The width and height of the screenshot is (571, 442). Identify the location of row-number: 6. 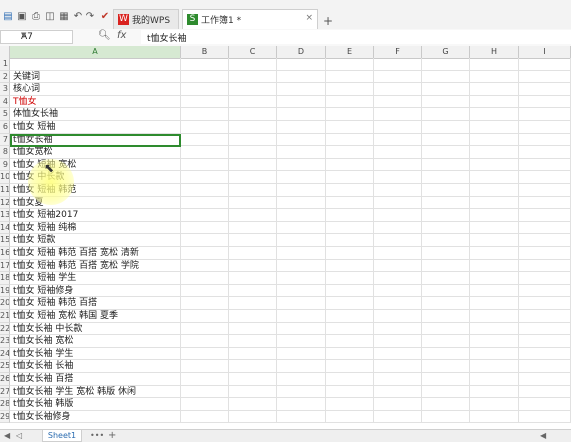
(5, 127).